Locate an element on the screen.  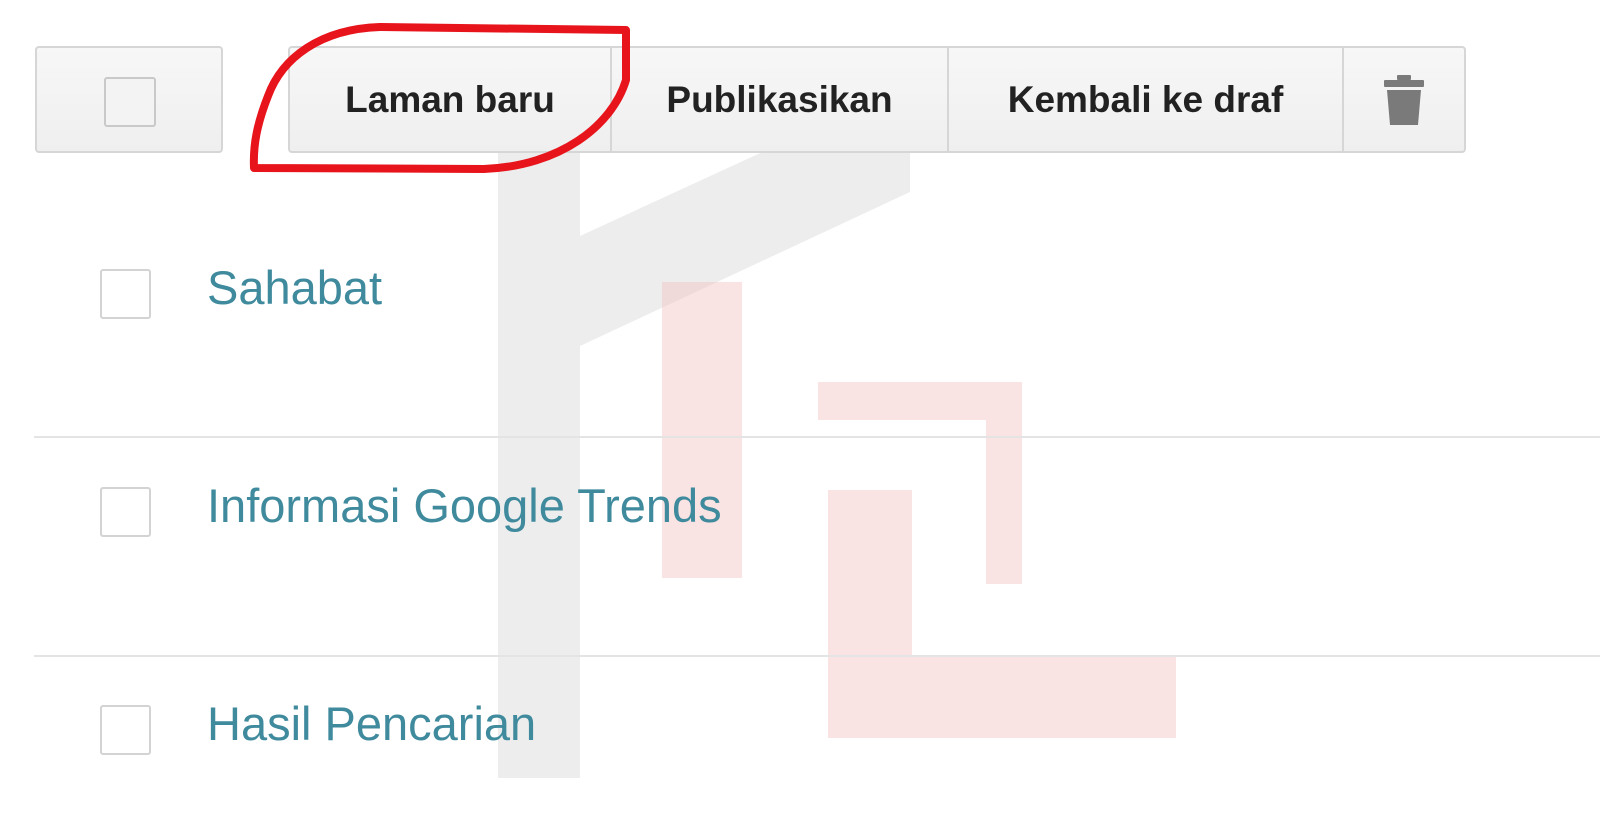
delete-button is located at coordinates (1404, 99).